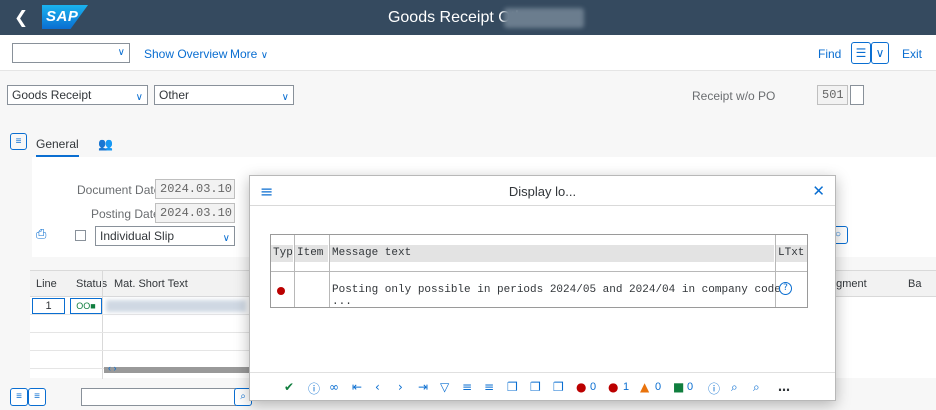 This screenshot has width=936, height=410. I want to click on posting-date-label: Posting Date:, so click(127, 214).